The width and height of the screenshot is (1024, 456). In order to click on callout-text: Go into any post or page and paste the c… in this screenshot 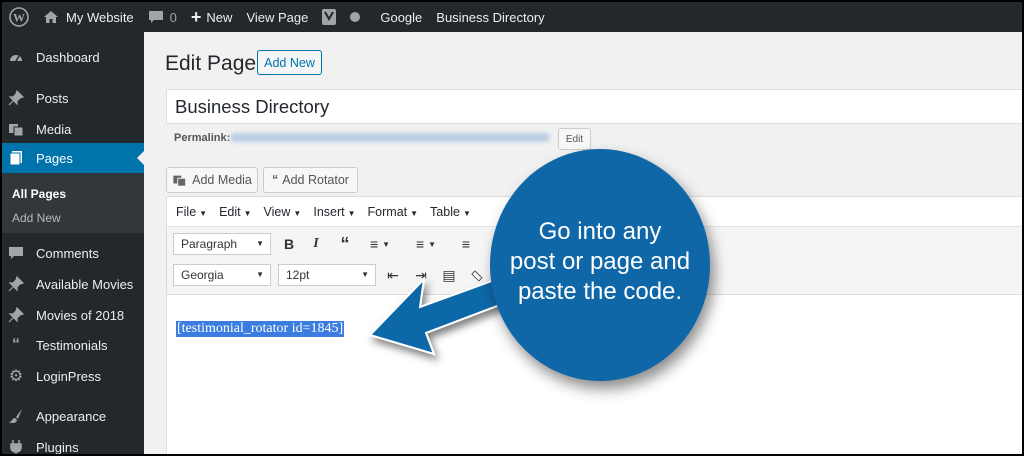, I will do `click(600, 262)`.